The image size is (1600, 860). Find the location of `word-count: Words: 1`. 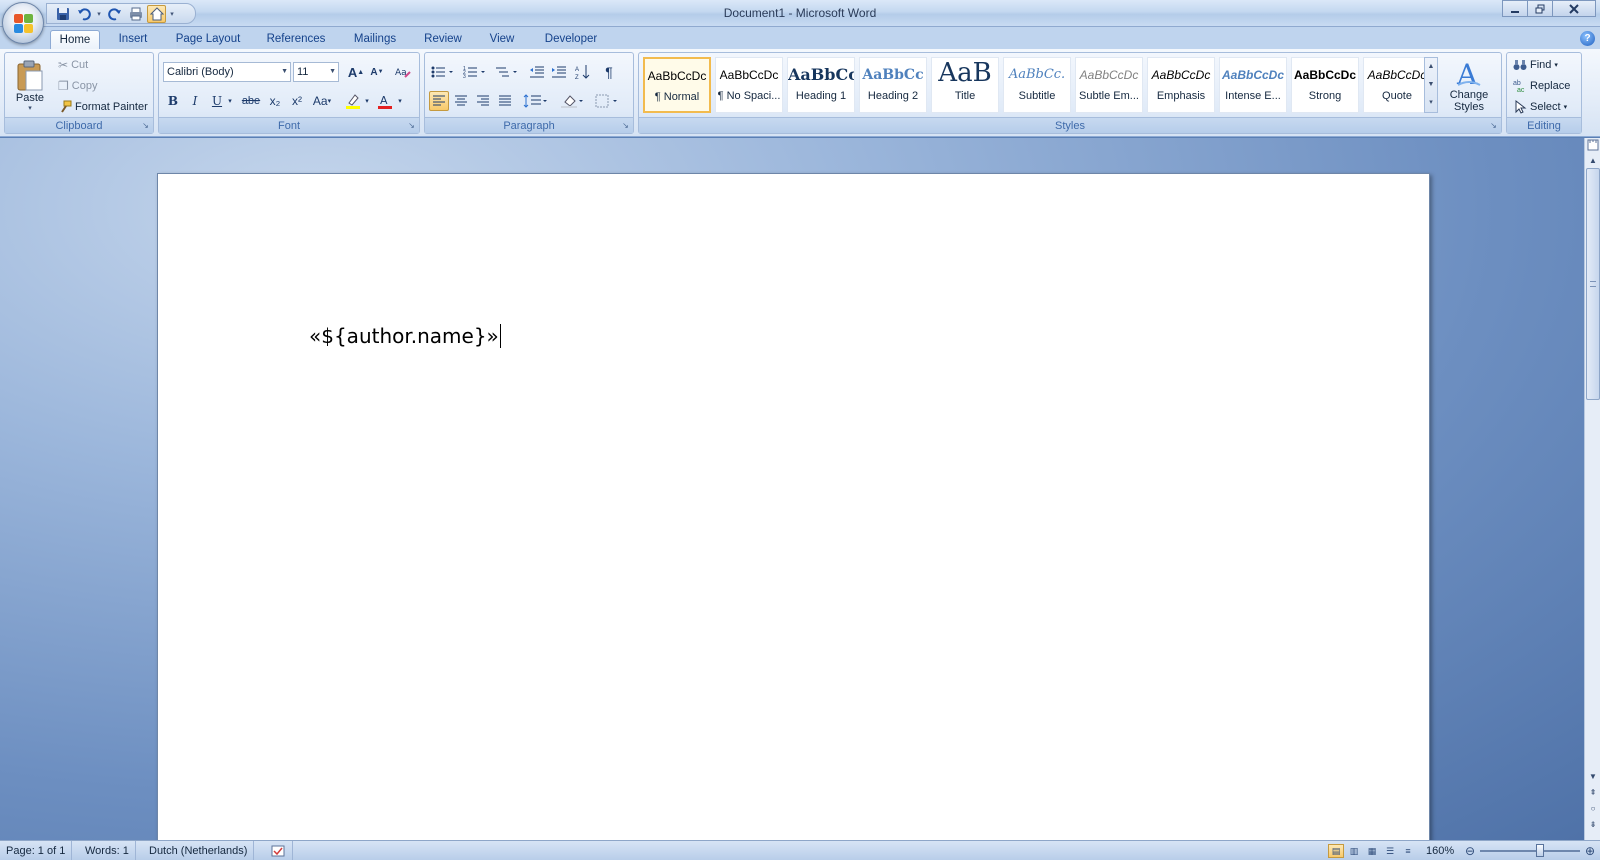

word-count: Words: 1 is located at coordinates (107, 850).